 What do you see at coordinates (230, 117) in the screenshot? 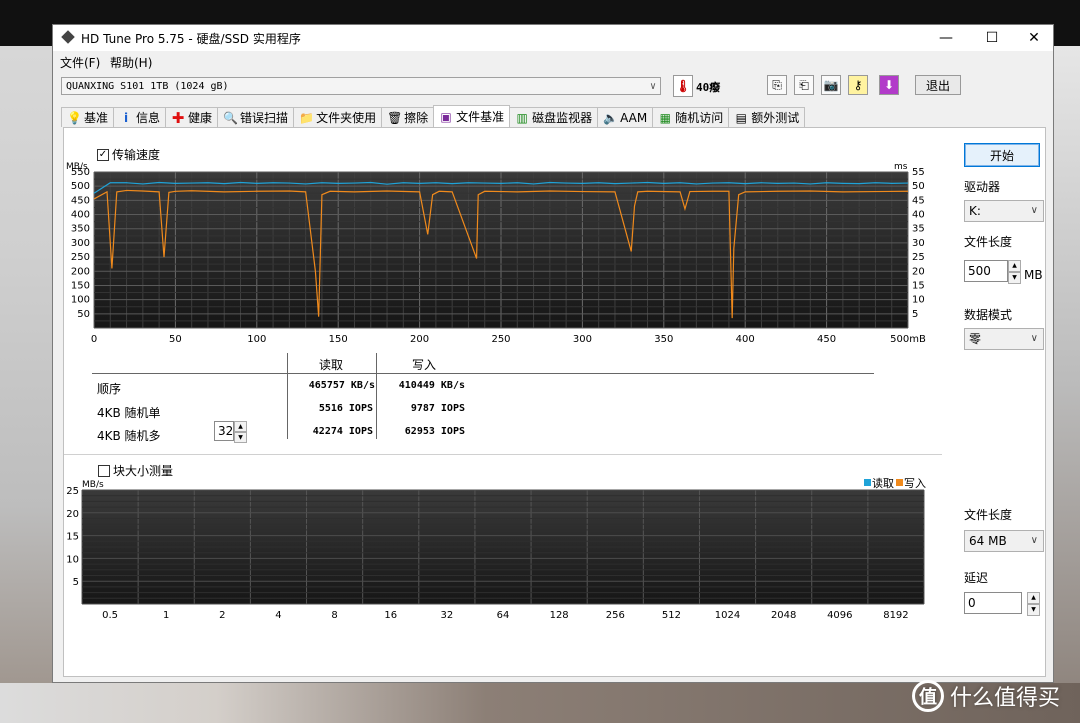
I see `magnifier-icon: 🔍` at bounding box center [230, 117].